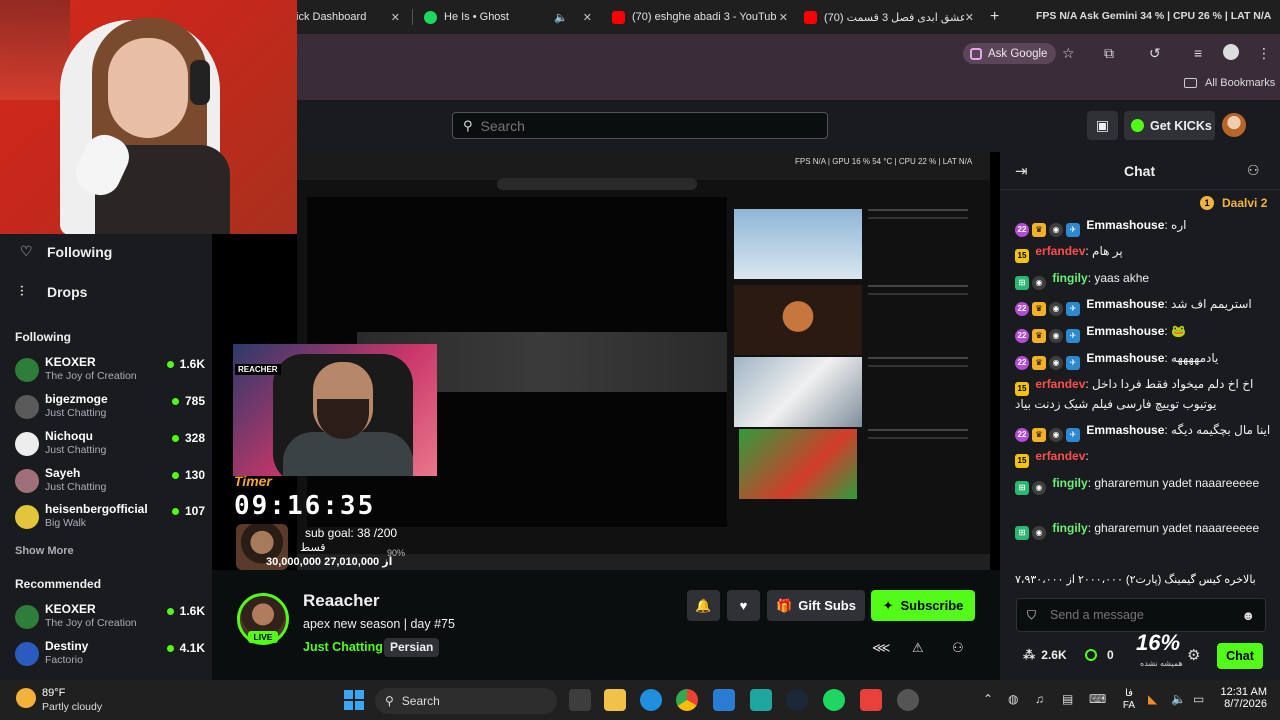 This screenshot has width=1280, height=720. I want to click on search-box: ⚲, so click(640, 125).